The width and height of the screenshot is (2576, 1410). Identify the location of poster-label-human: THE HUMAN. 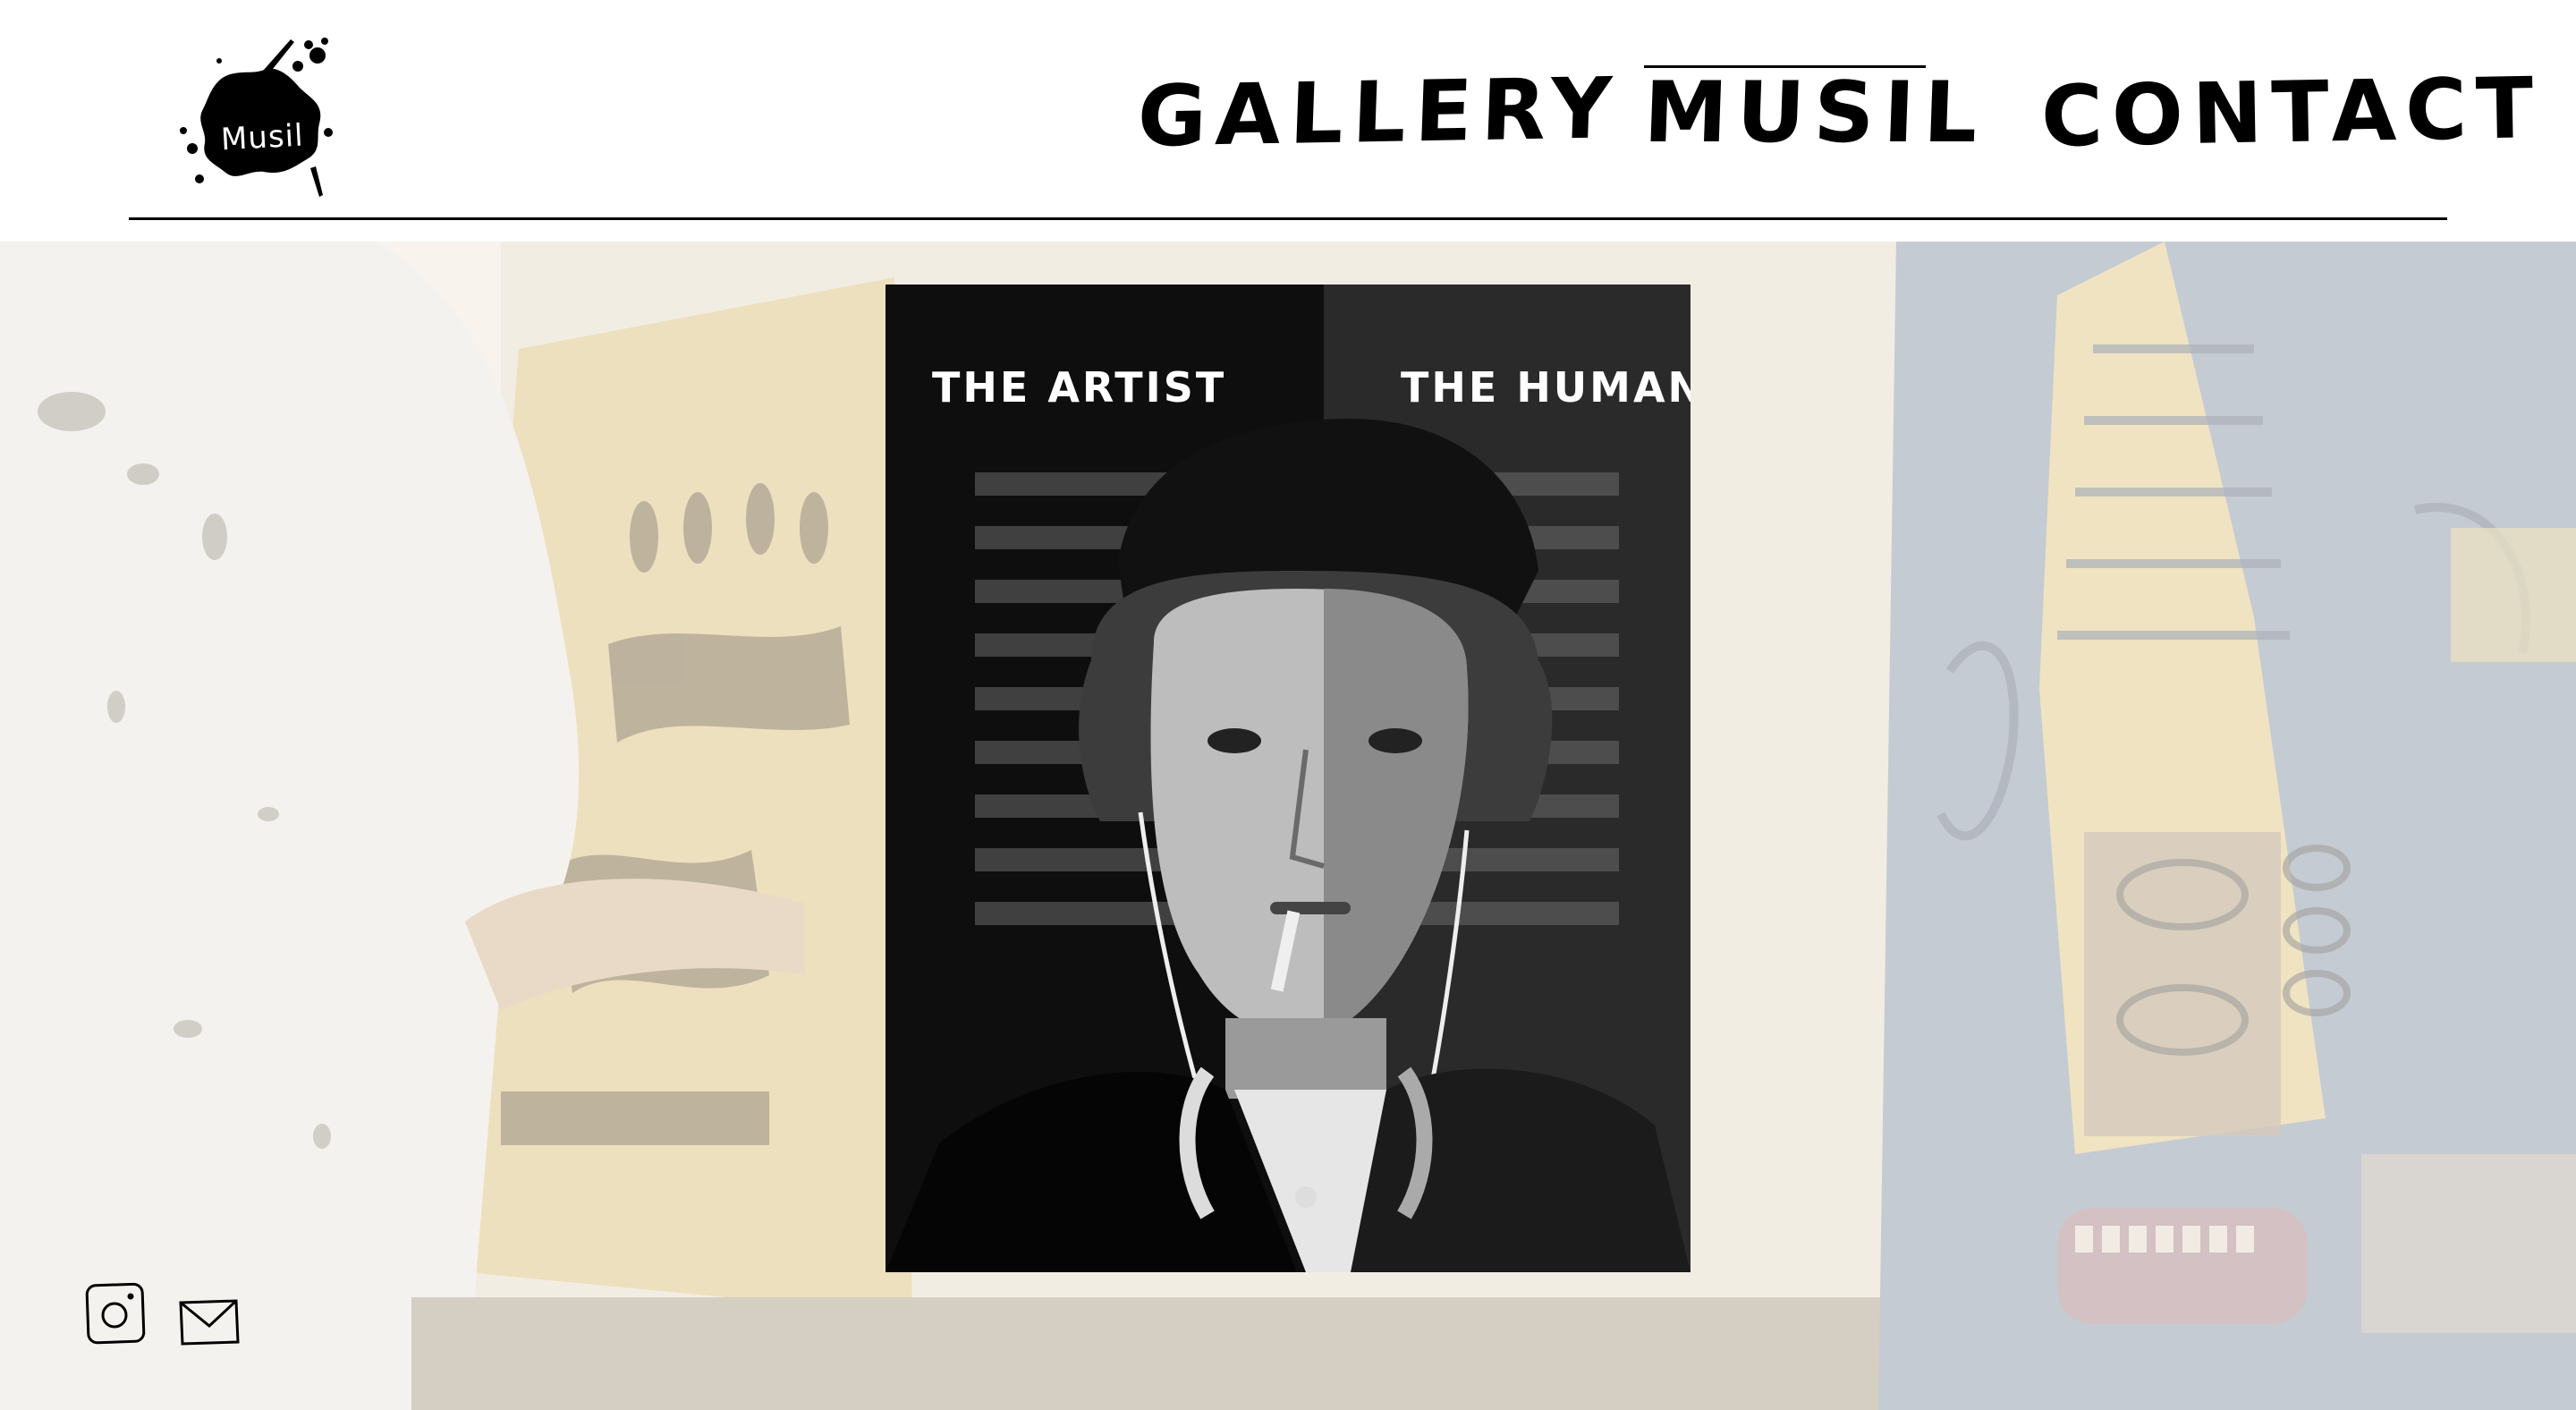
(1545, 388).